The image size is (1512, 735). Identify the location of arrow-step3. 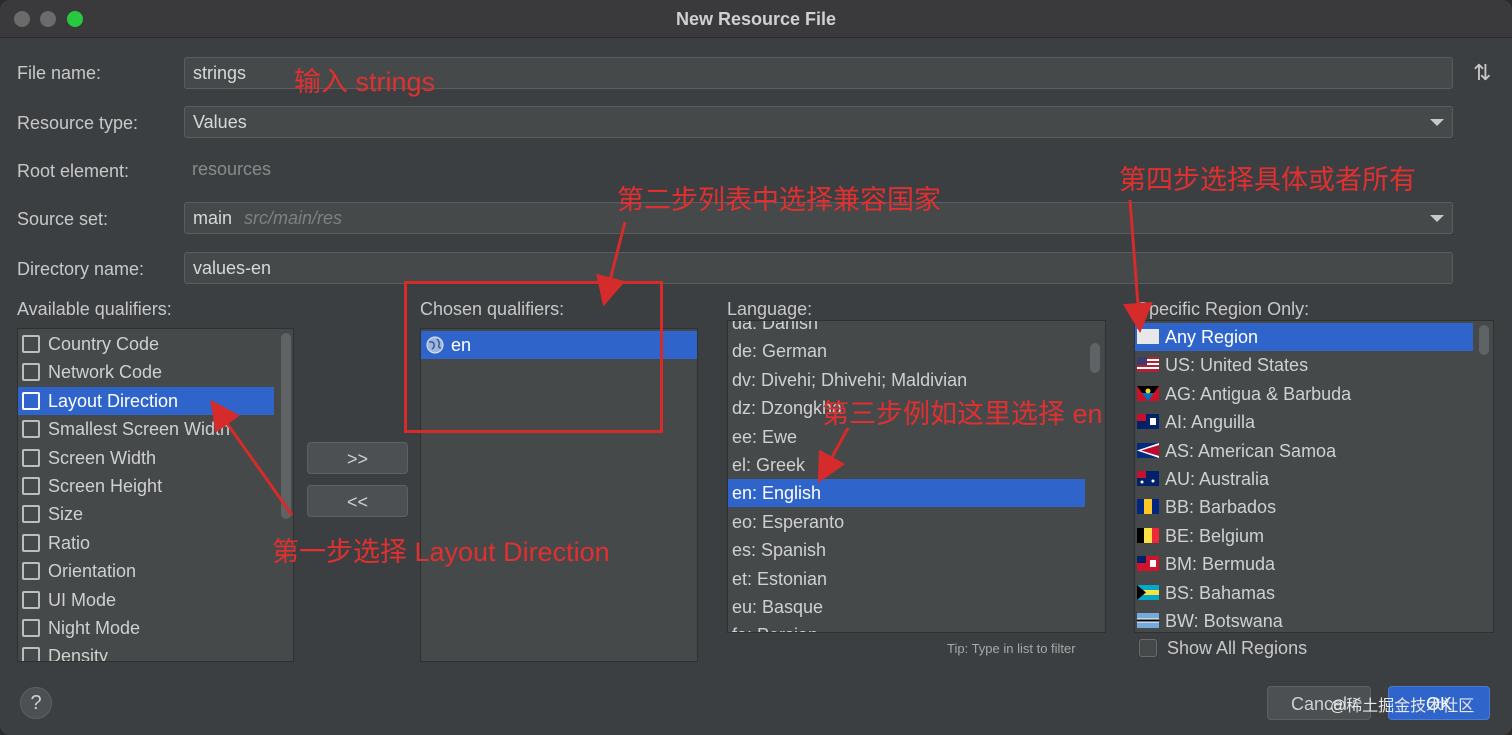
(833, 455).